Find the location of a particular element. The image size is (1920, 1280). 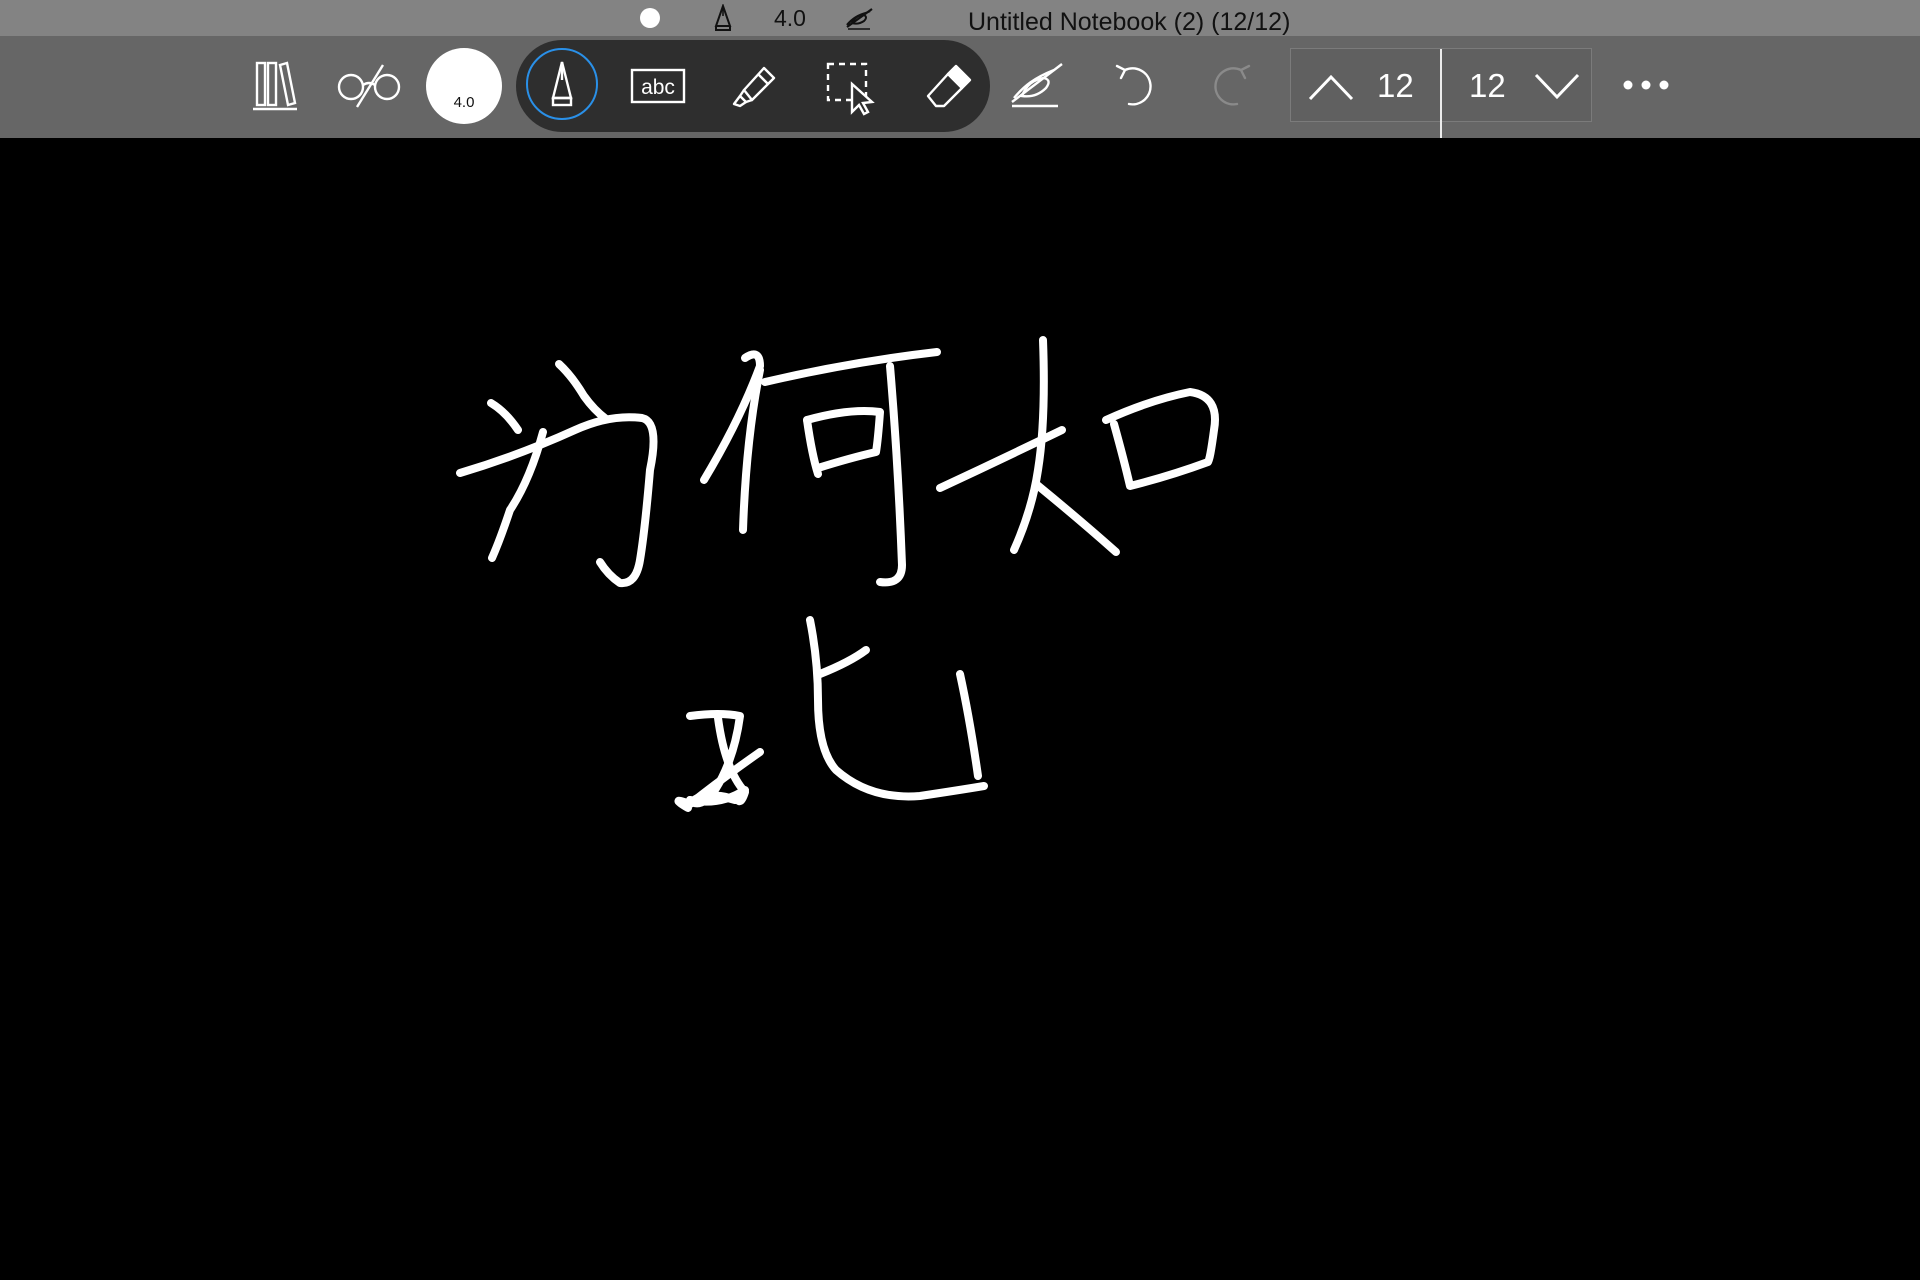

glasses-icon is located at coordinates (369, 86).